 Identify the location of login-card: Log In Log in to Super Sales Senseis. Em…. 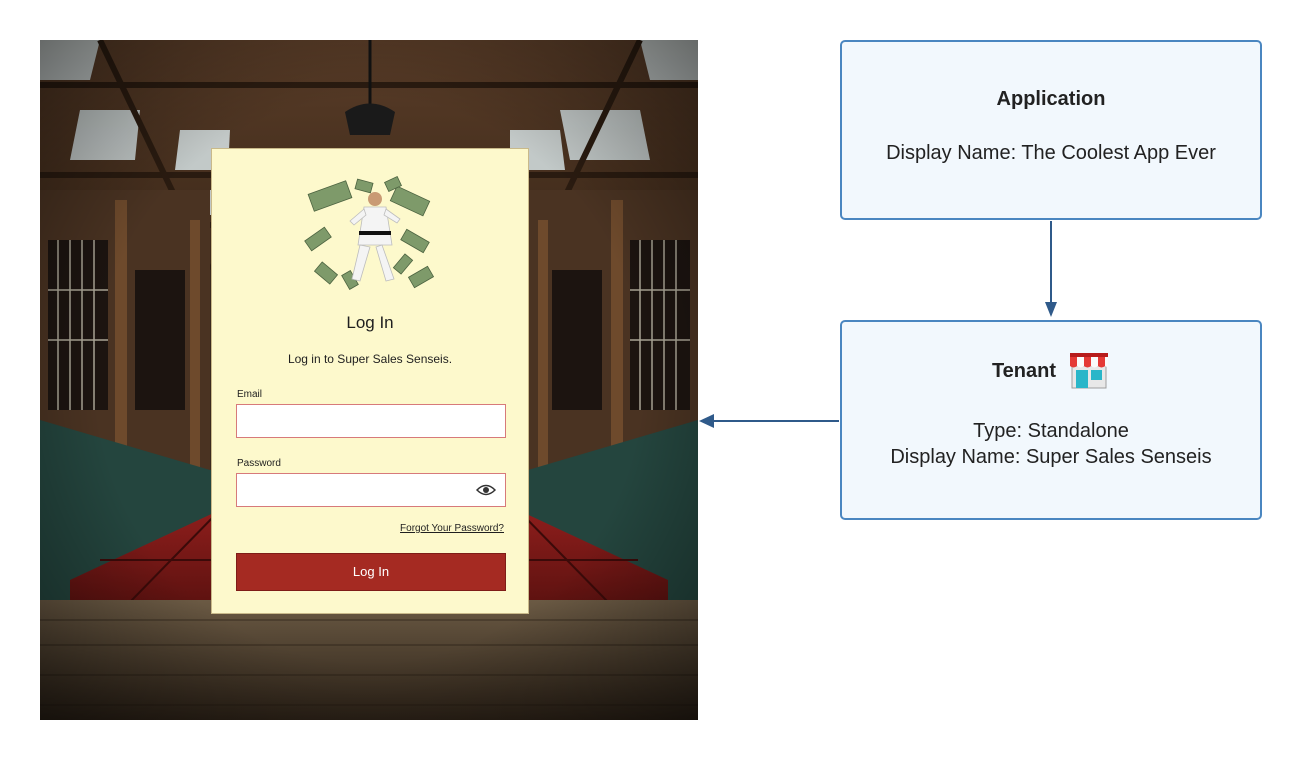
(370, 381).